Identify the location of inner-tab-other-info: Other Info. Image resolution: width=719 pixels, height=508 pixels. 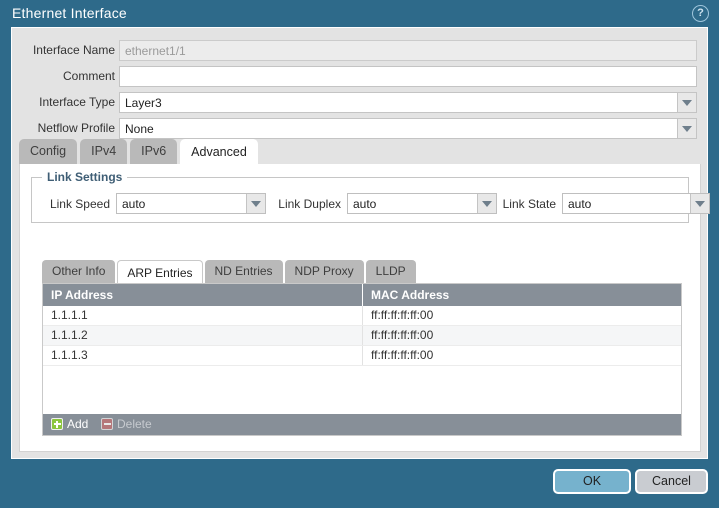
(79, 271).